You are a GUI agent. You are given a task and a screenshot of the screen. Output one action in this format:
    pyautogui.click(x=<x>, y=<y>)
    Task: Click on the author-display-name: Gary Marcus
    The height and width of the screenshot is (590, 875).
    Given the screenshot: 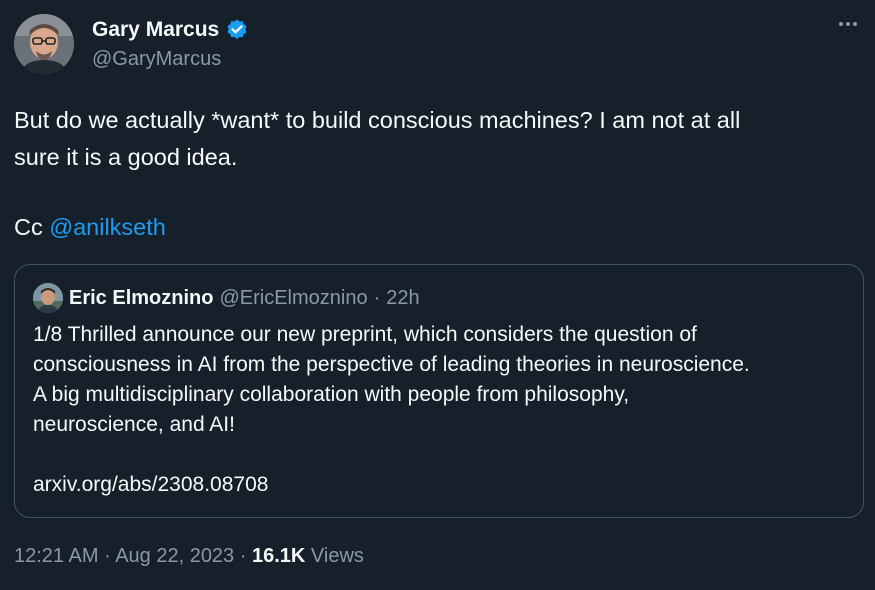 What is the action you would take?
    pyautogui.click(x=155, y=30)
    